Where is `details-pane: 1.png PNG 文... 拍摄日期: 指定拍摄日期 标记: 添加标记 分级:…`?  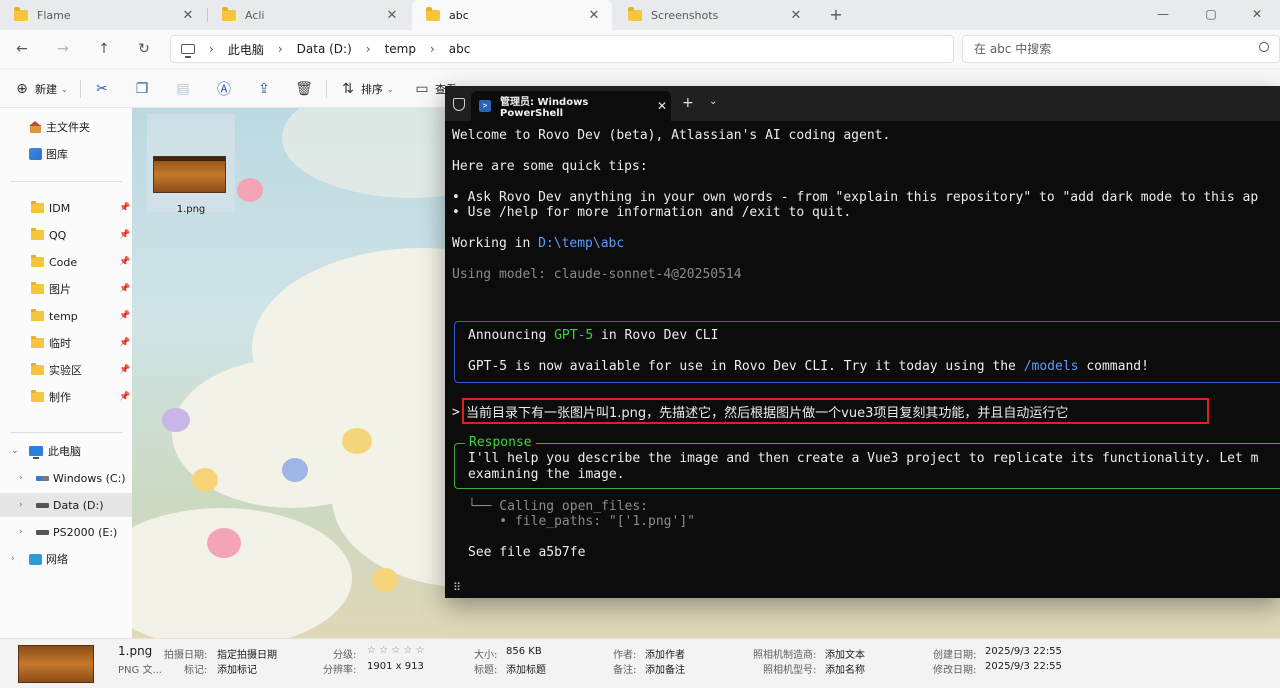 details-pane: 1.png PNG 文... 拍摄日期: 指定拍摄日期 标记: 添加标记 分级:… is located at coordinates (640, 663).